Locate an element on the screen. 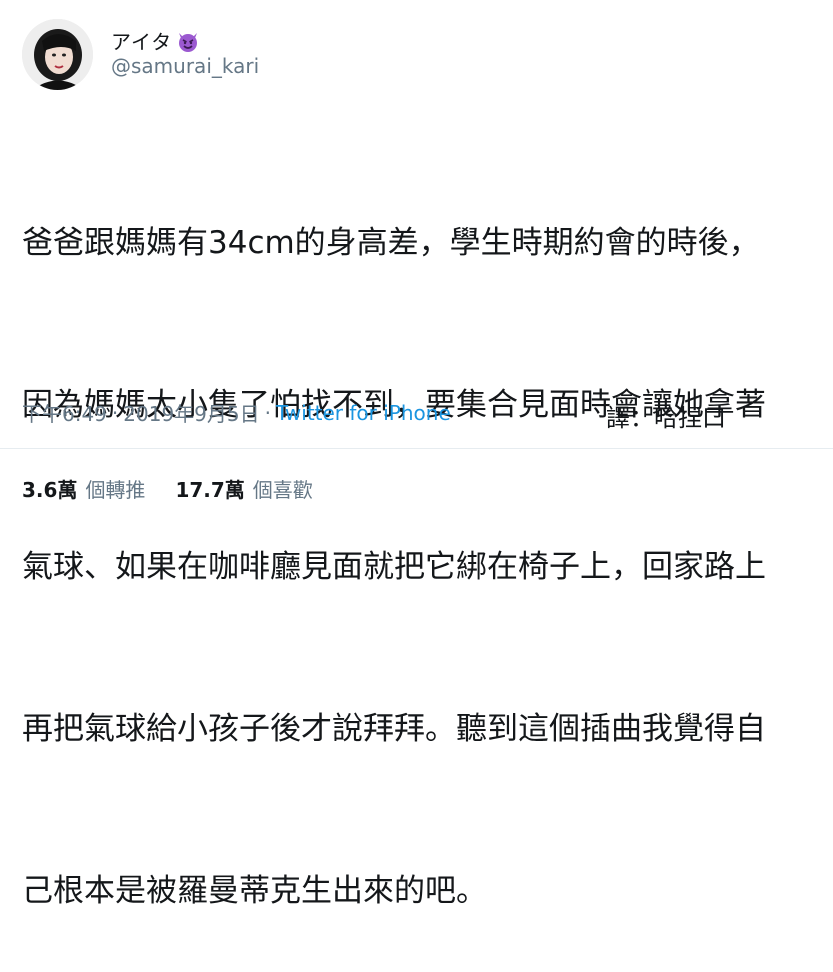  divider is located at coordinates (416, 448).